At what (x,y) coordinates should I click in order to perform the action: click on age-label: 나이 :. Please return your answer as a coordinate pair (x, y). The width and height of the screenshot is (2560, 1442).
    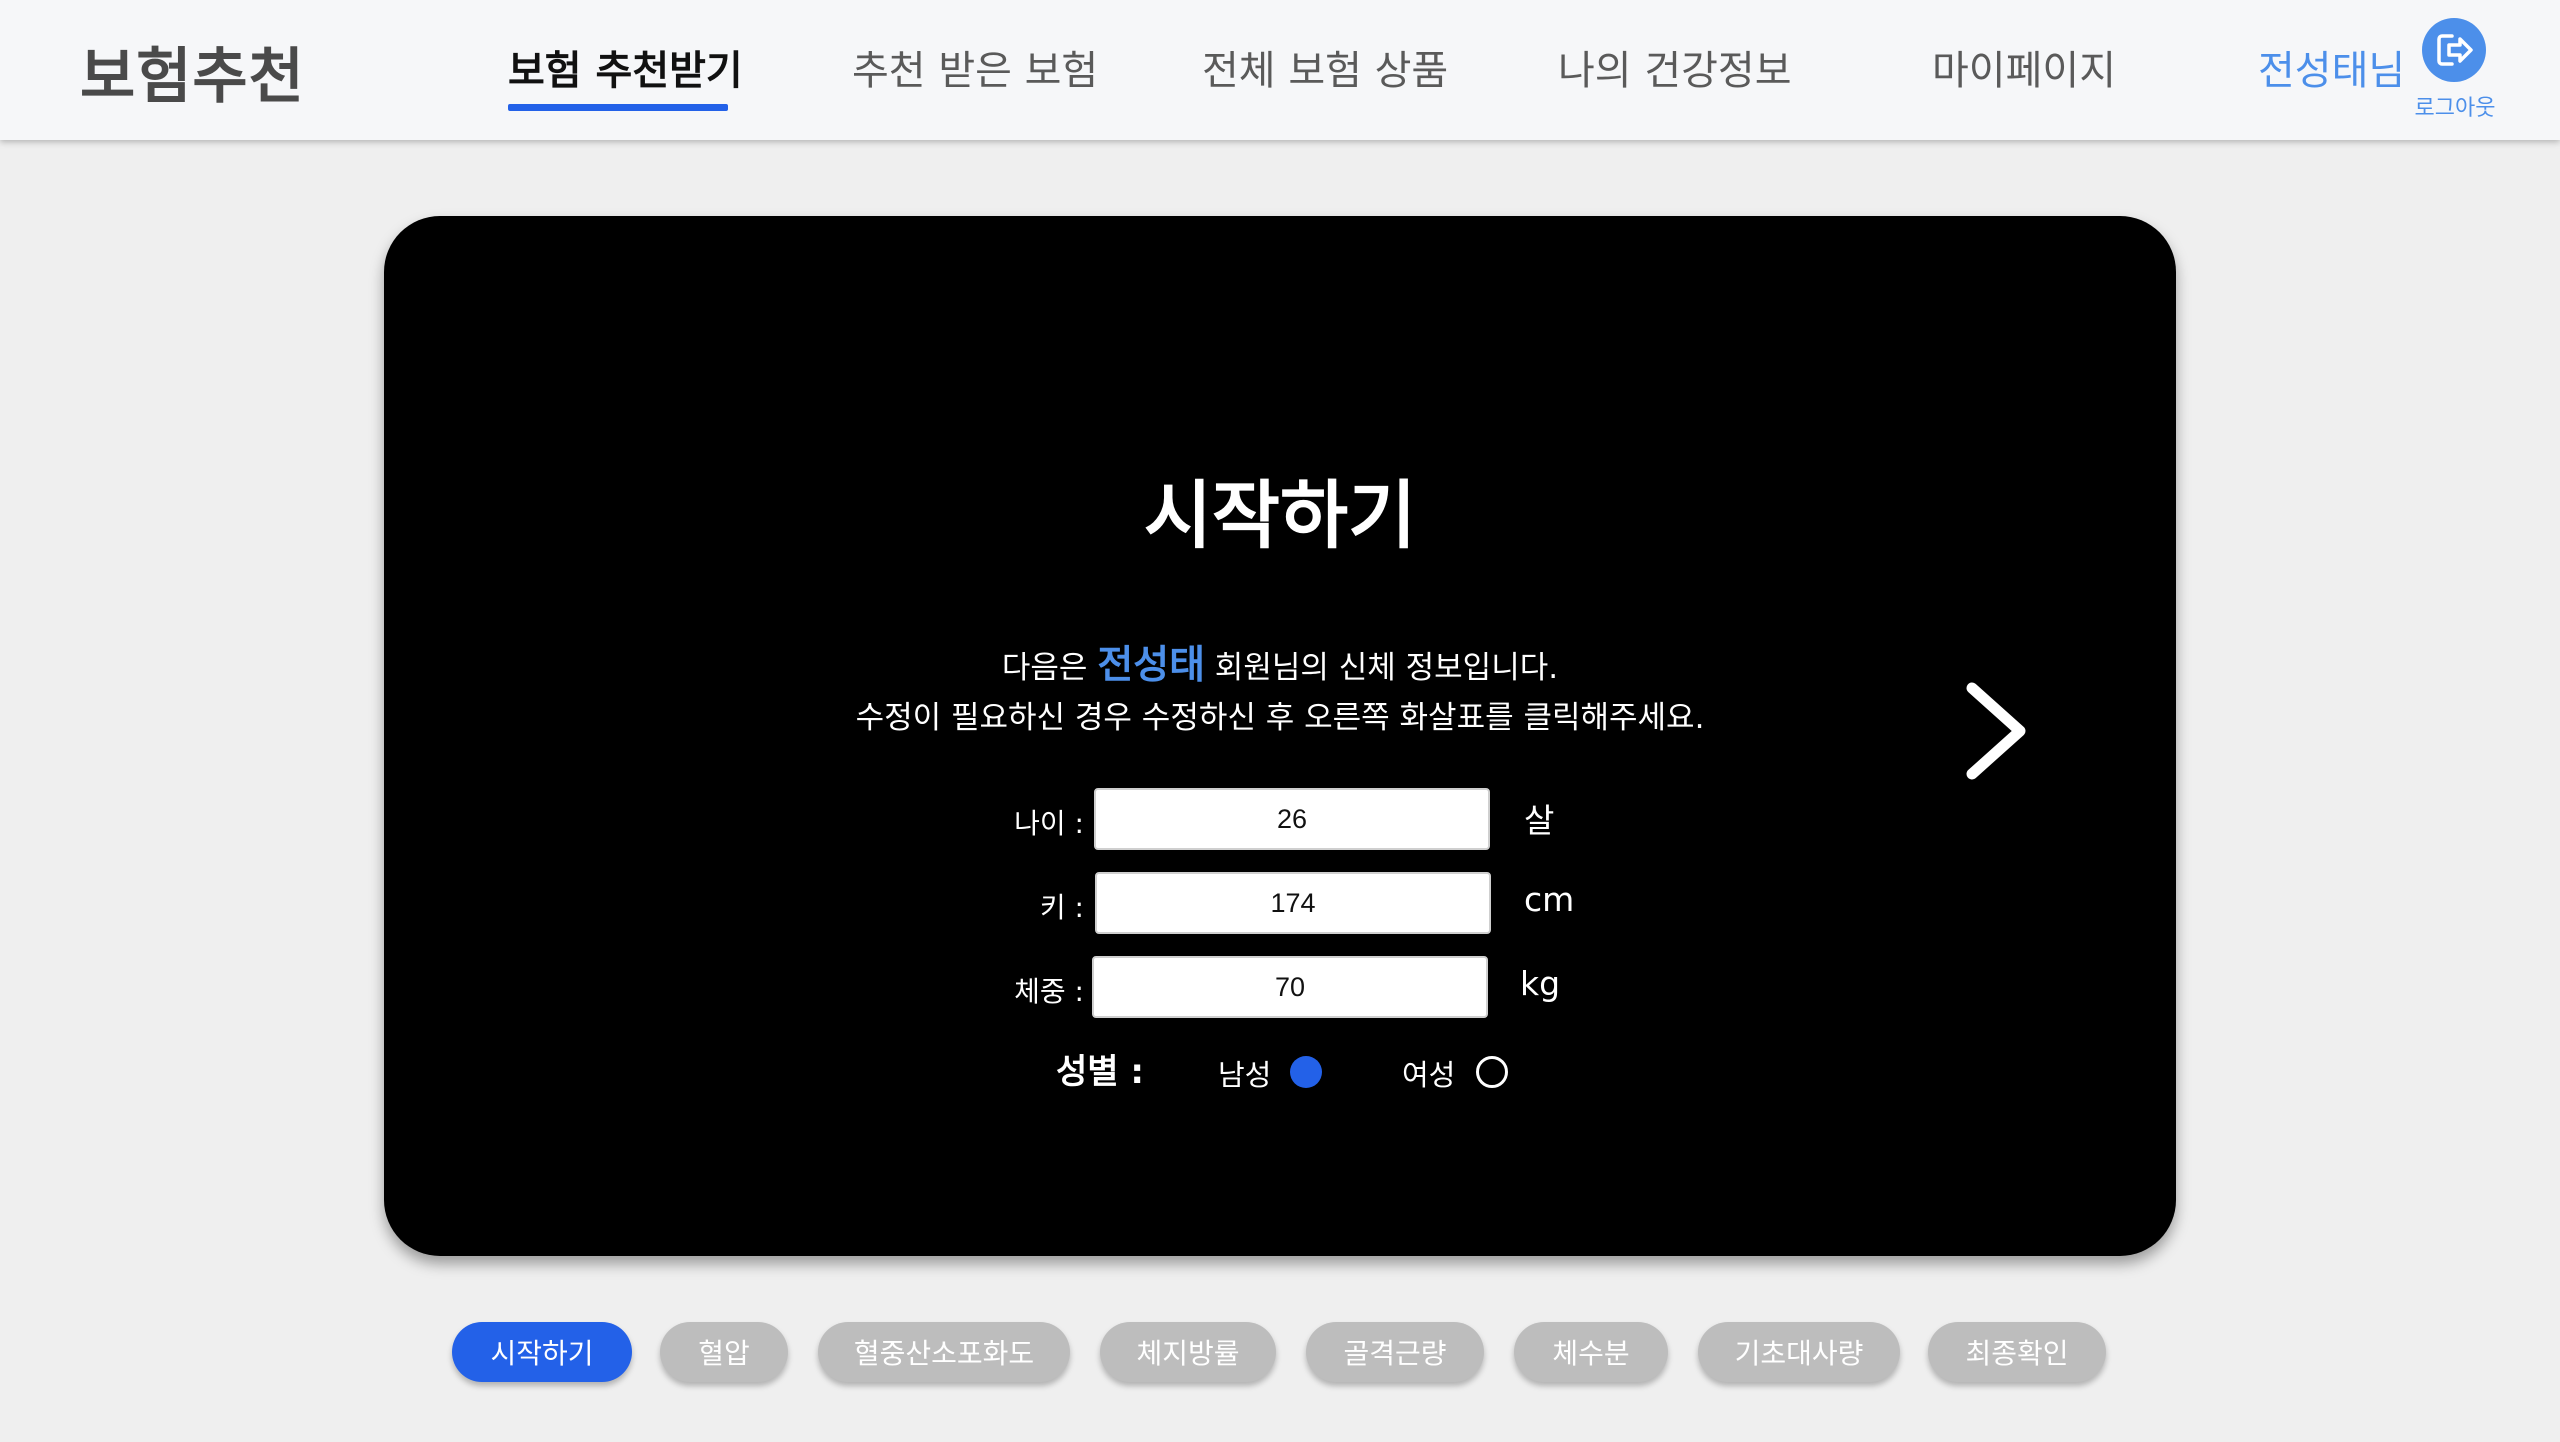
    Looking at the image, I should click on (1049, 823).